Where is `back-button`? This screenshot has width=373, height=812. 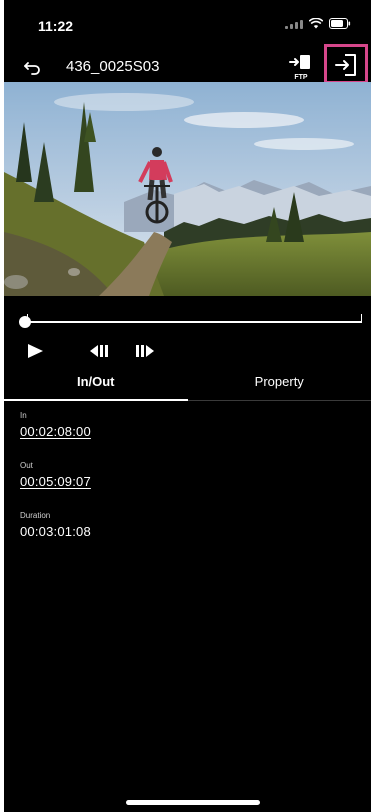 back-button is located at coordinates (33, 67).